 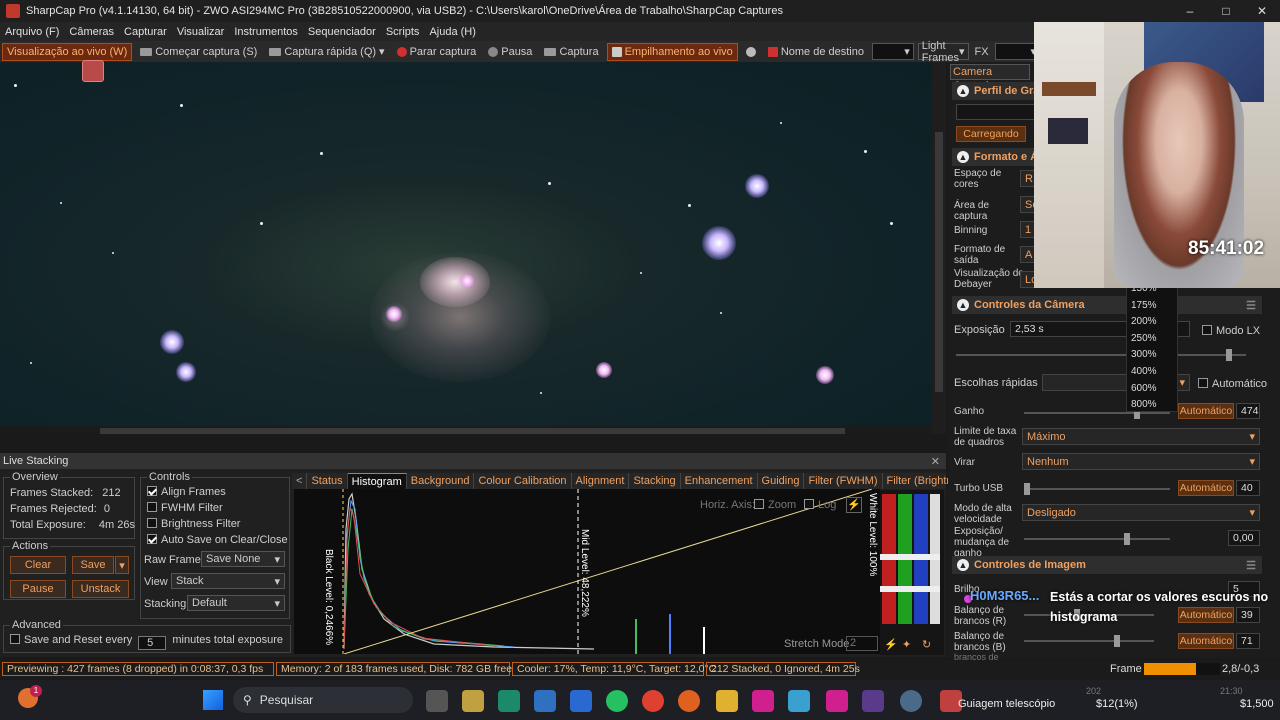 I want to click on chevron-down-icon: ▾, so click(x=382, y=51).